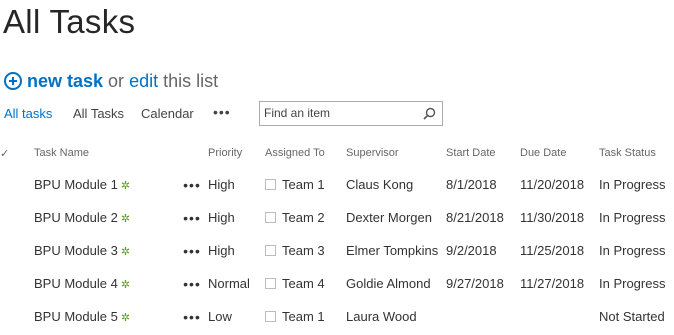  I want to click on supervisor-cell: Elmer Tompkins, so click(392, 250).